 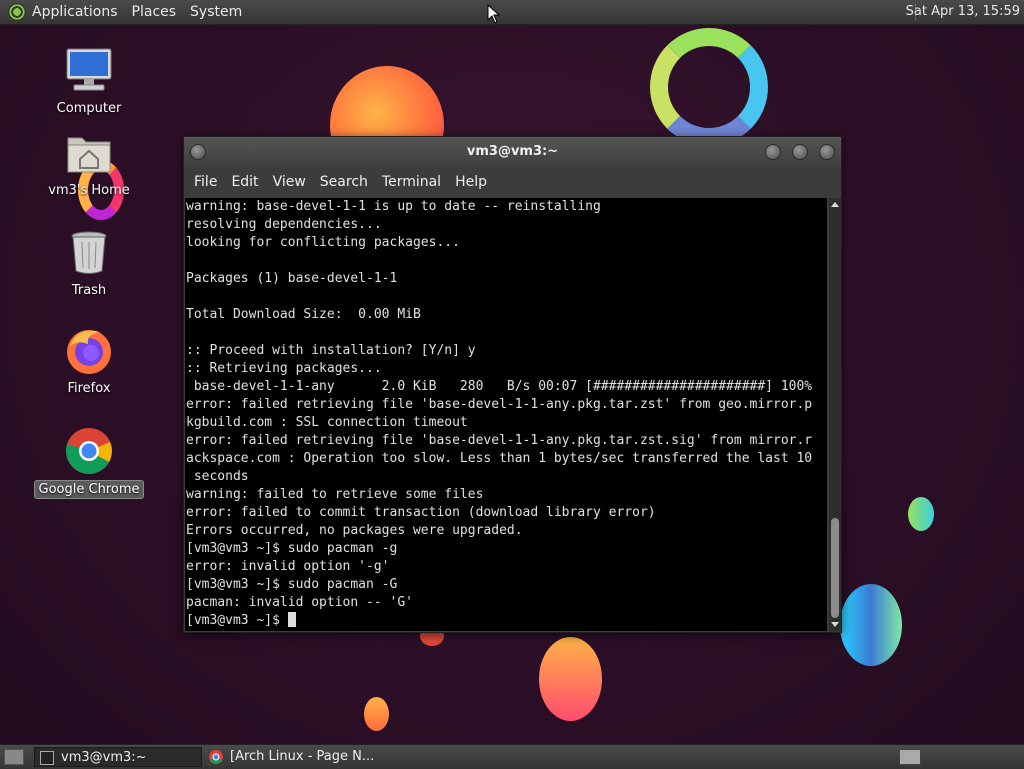 I want to click on terminal-prompt: [vm3@vm3 ~]$, so click(x=237, y=620).